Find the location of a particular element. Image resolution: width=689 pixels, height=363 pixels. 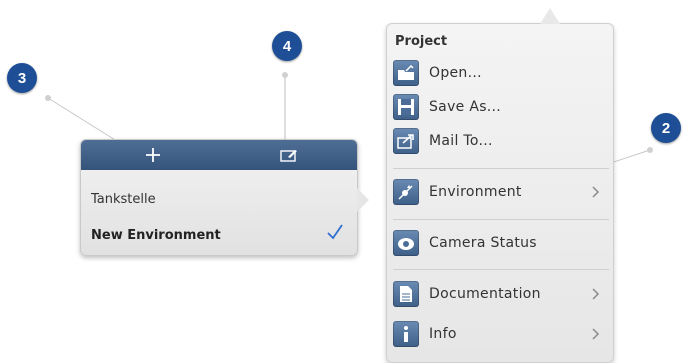

menu-item-environment: Environment is located at coordinates (501, 192).